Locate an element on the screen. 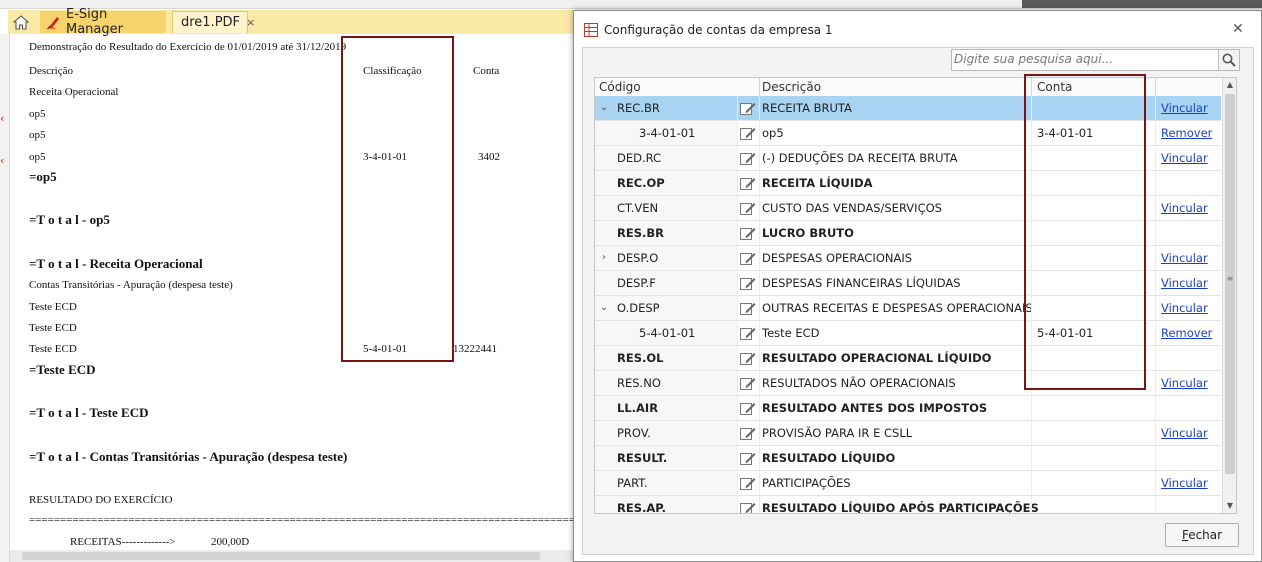 The width and height of the screenshot is (1262, 562). table-row: RESULT. RESULTADO LÍQUIDO is located at coordinates (908, 458).